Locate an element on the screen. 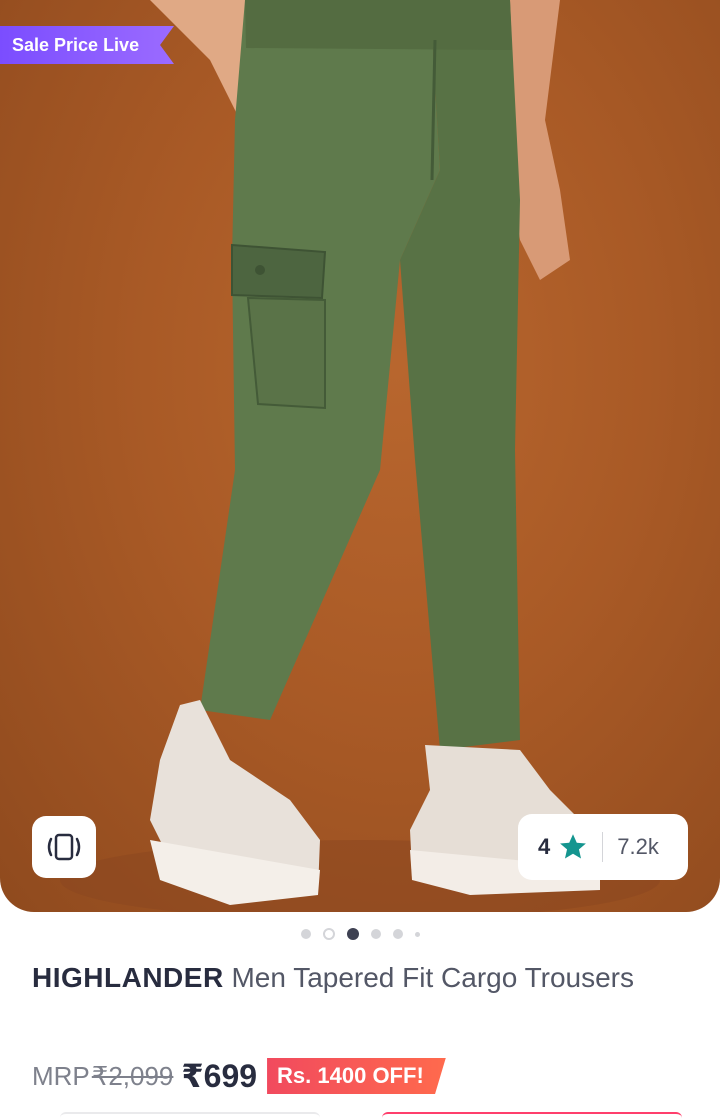  price-row: MRP ₹2,099 ₹699 Rs. 1400 OFF! is located at coordinates (239, 1076).